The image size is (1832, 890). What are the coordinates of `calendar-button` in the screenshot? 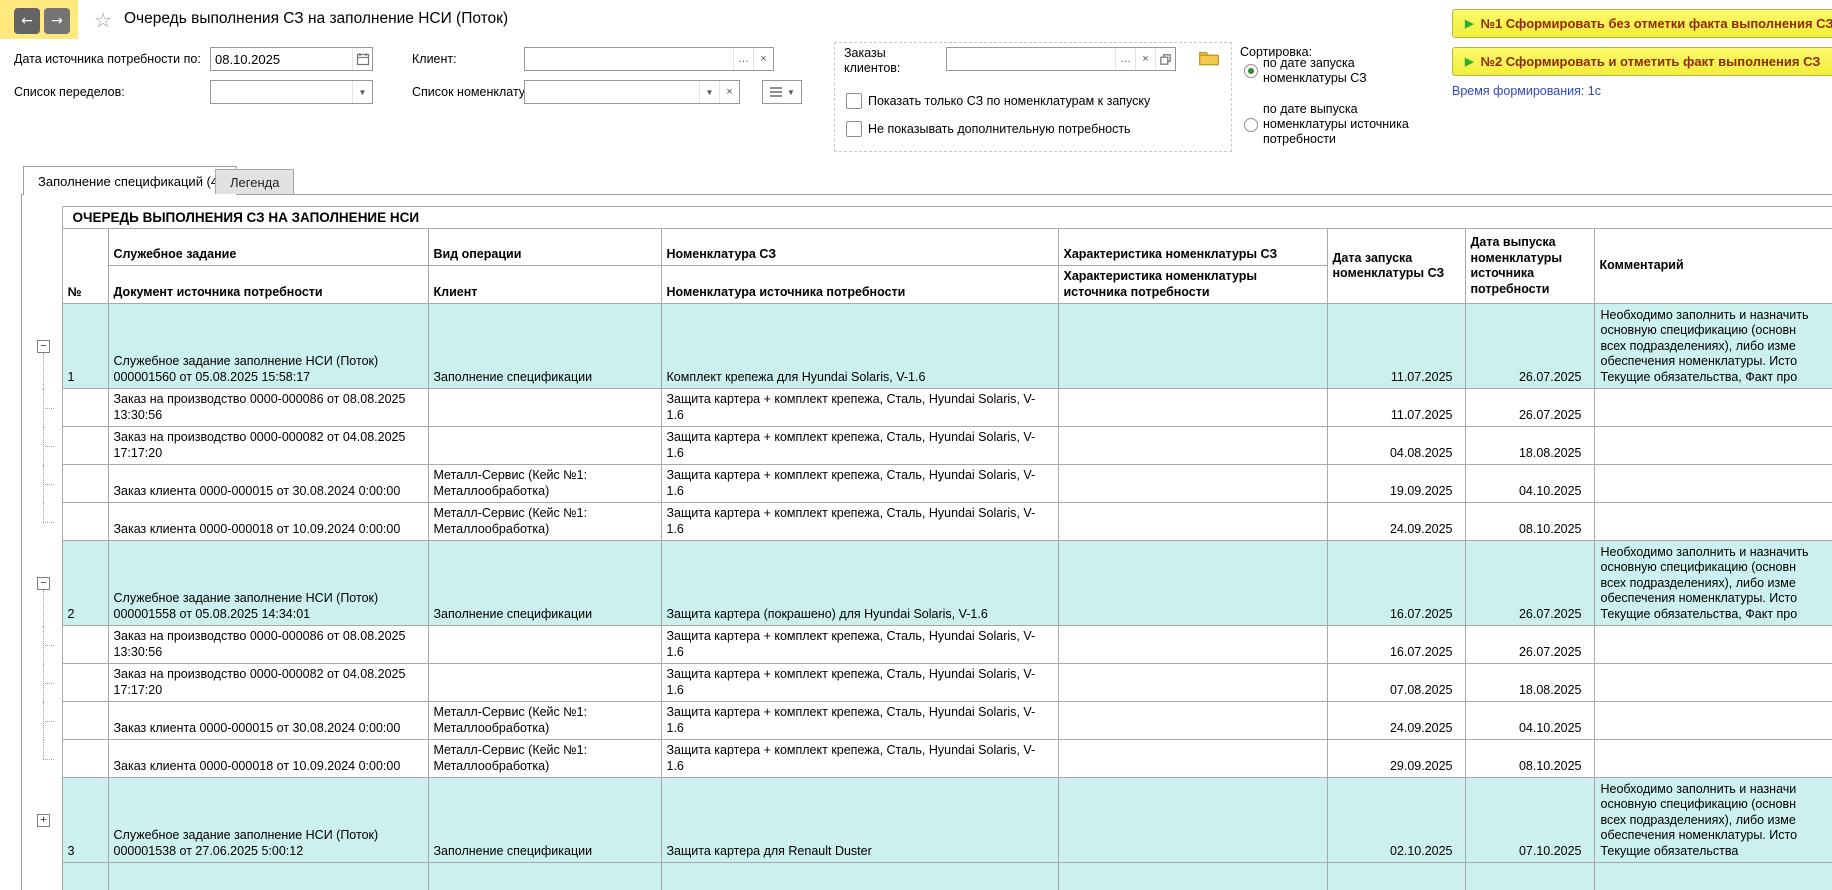 It's located at (362, 59).